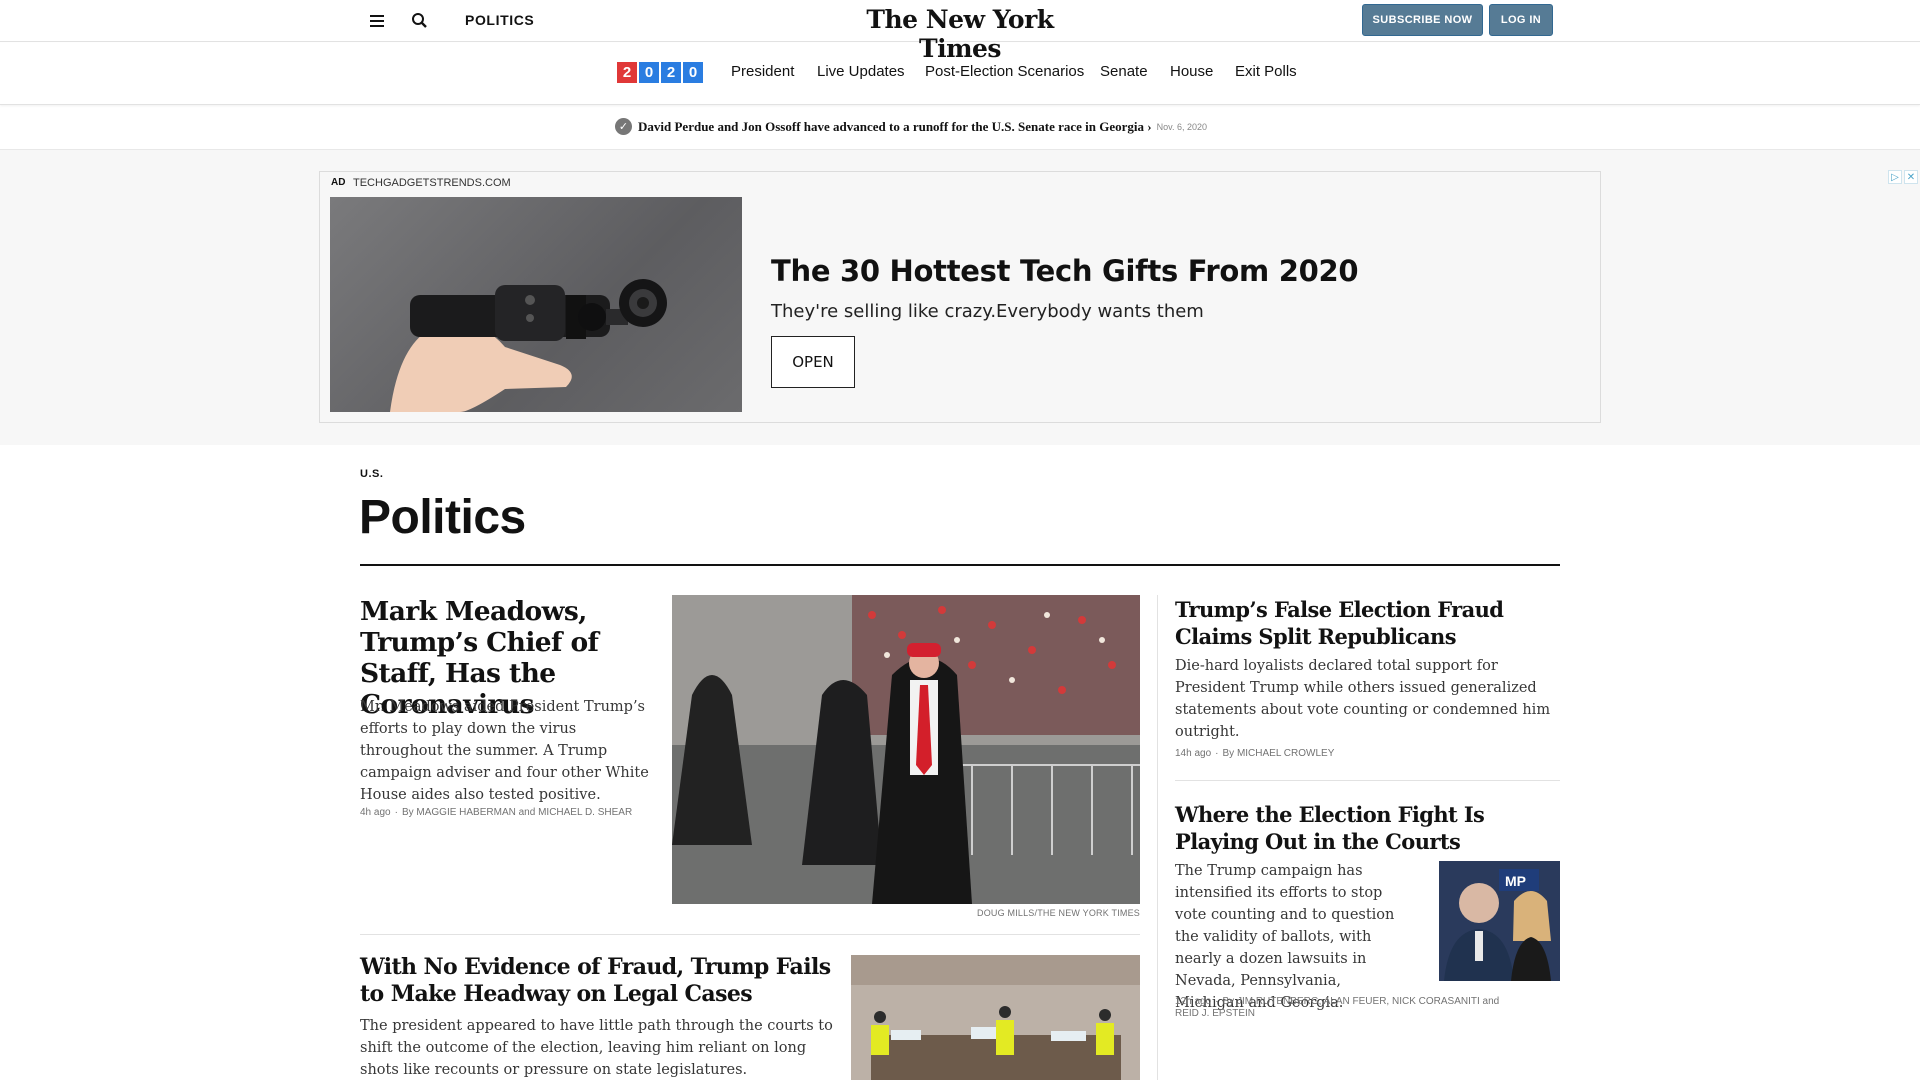 This screenshot has height=1080, width=1920. Describe the element at coordinates (1422, 20) in the screenshot. I see `subscribe-button: SUBSCRIBE NOW` at that location.